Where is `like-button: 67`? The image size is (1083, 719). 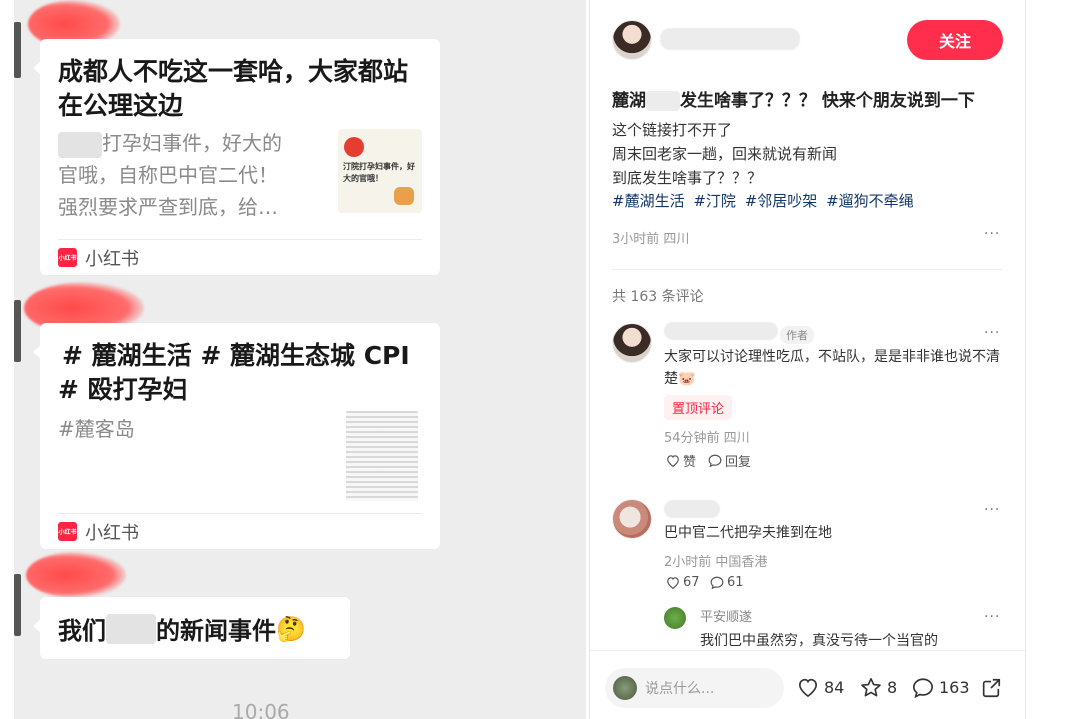 like-button: 67 is located at coordinates (683, 582).